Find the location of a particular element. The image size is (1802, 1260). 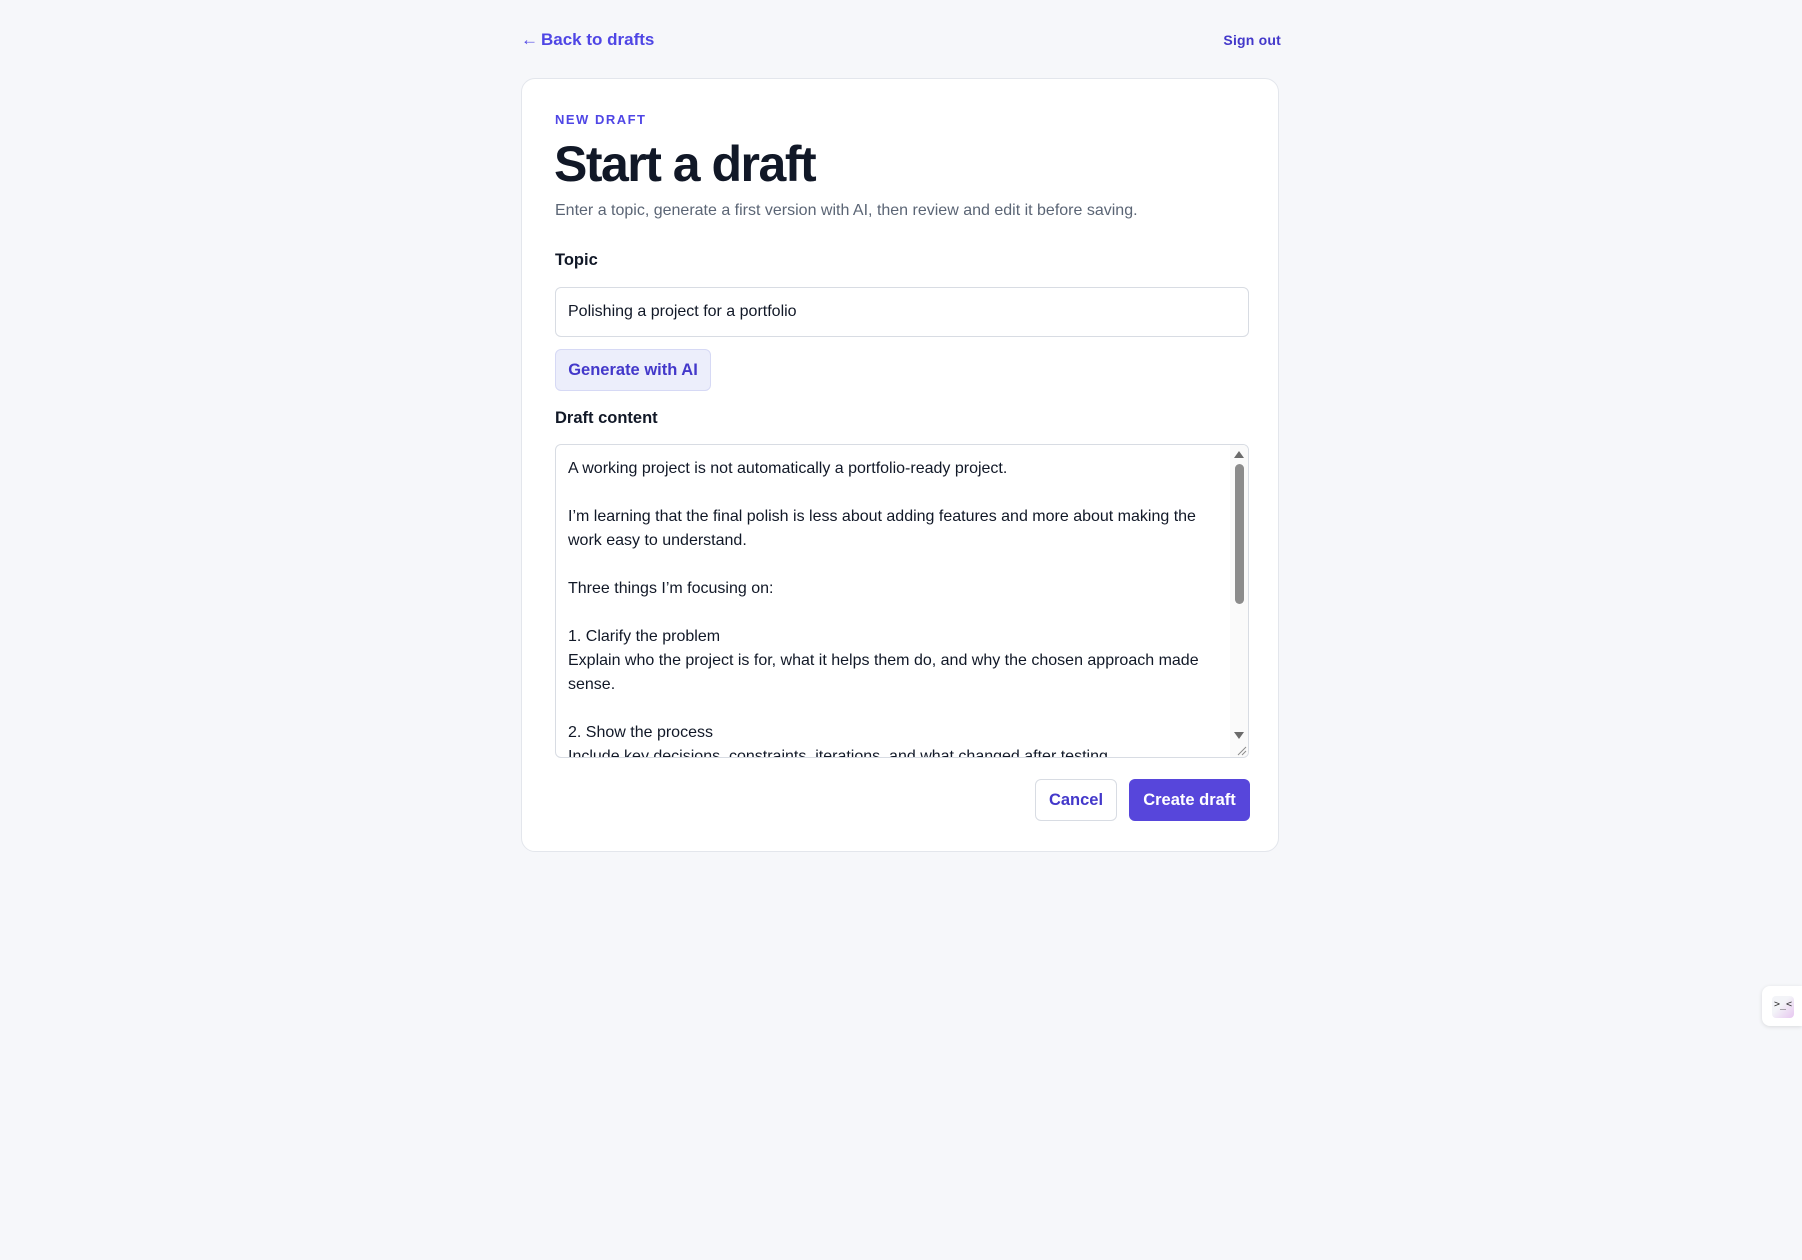

page-title: Start a draft is located at coordinates (685, 164).